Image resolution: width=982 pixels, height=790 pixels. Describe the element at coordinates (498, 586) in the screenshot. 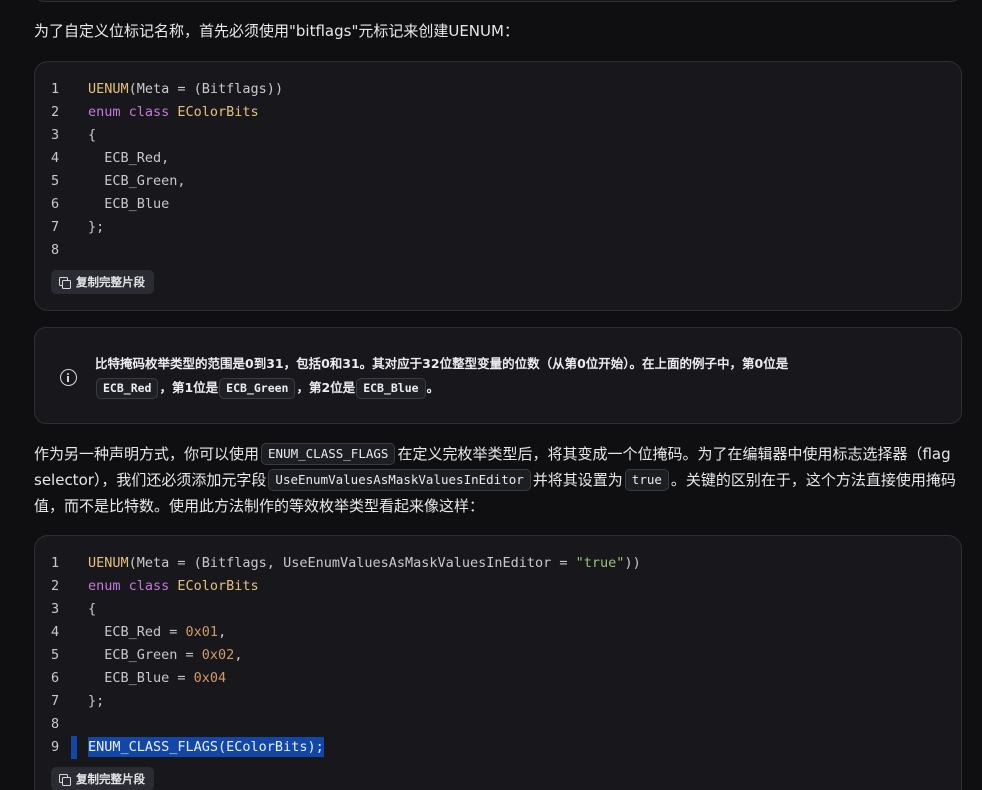

I see `code-line: 2 enum class EColorBits` at that location.